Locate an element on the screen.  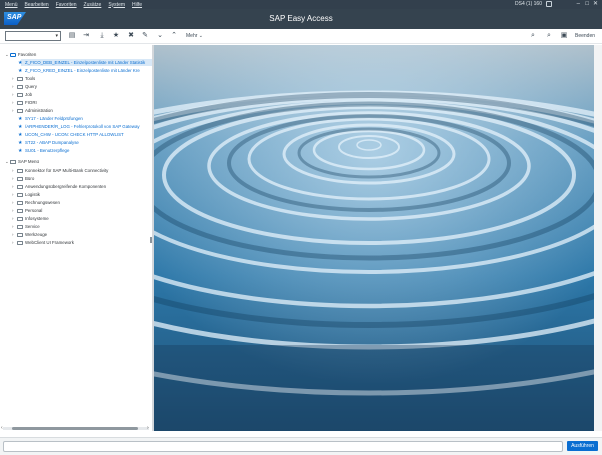
page-title: SAP Easy Access is located at coordinates (301, 18).